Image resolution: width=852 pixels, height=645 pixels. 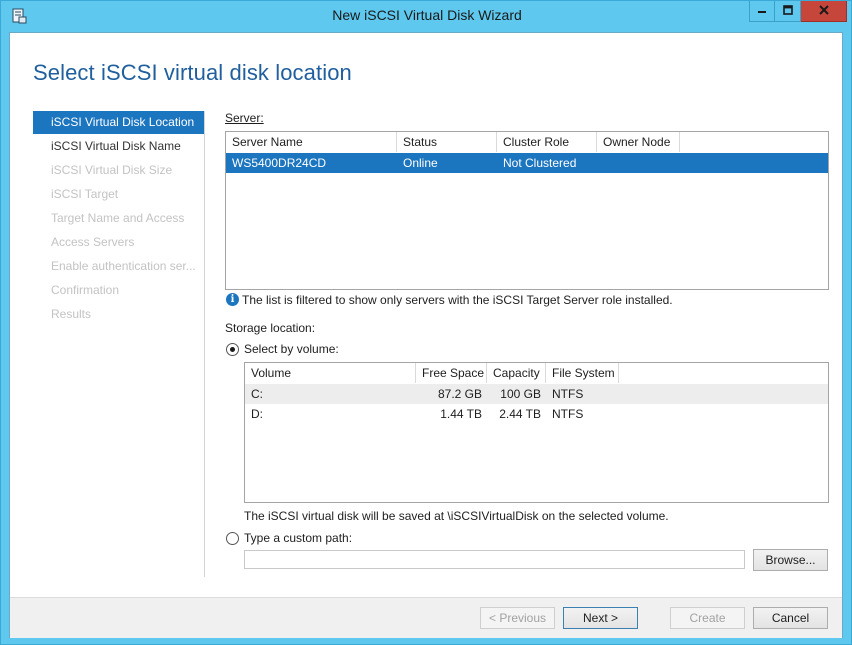 I want to click on column-owner-node: Owner Node, so click(x=638, y=142).